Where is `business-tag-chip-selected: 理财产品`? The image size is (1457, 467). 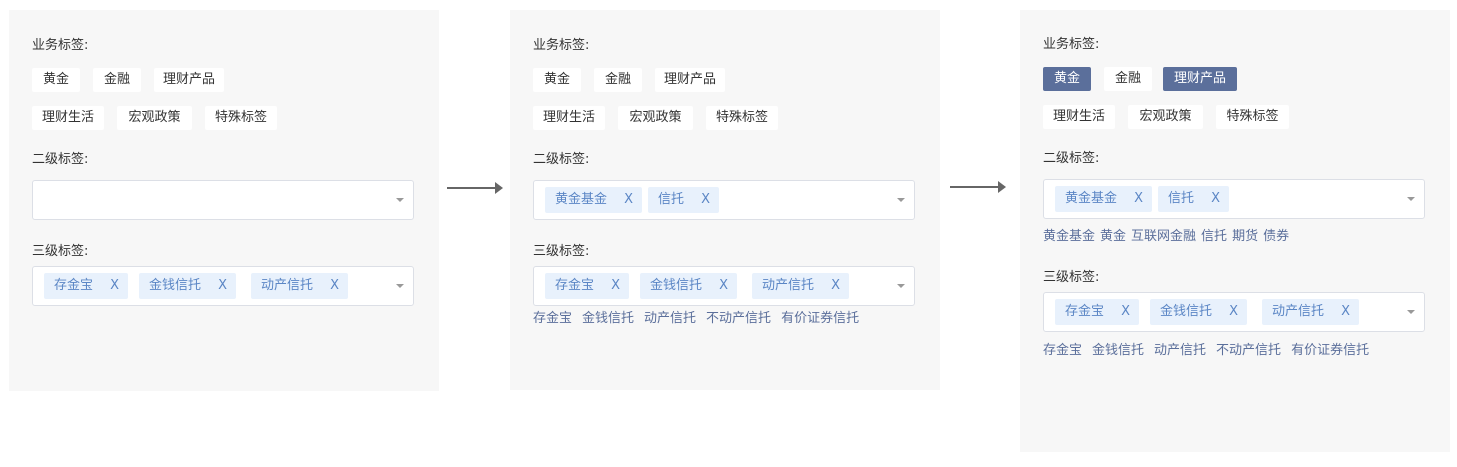
business-tag-chip-selected: 理财产品 is located at coordinates (1200, 79).